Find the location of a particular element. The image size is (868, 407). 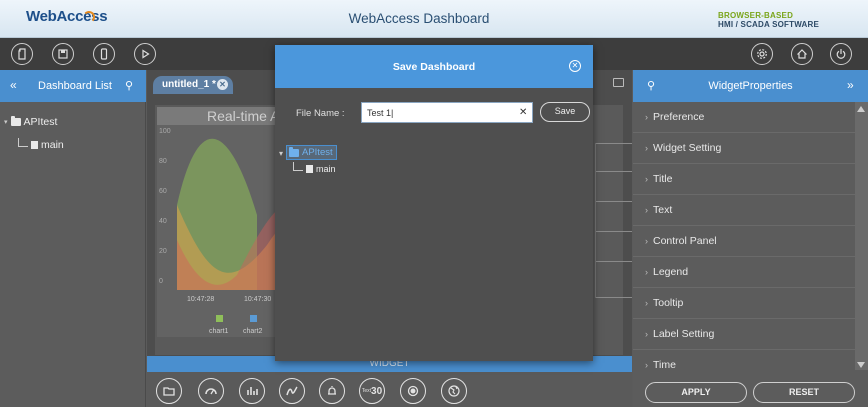

home-icon is located at coordinates (802, 54).